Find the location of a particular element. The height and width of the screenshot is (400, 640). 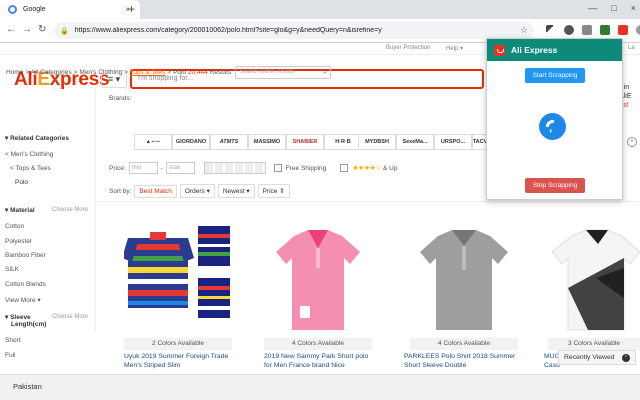

lock-icon: 🔒 is located at coordinates (64, 31).